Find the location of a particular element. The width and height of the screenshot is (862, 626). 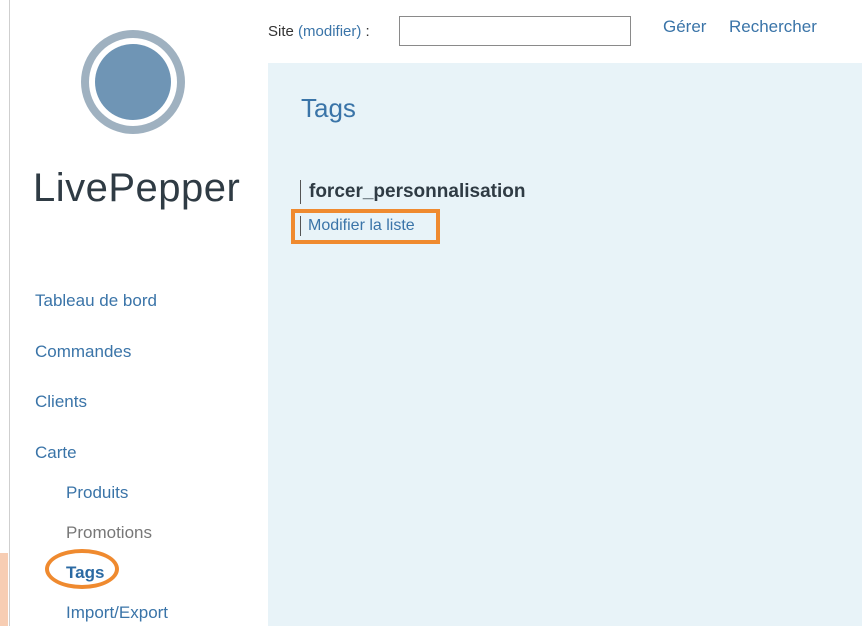

sidebar-item-clients: Clients is located at coordinates (61, 402).